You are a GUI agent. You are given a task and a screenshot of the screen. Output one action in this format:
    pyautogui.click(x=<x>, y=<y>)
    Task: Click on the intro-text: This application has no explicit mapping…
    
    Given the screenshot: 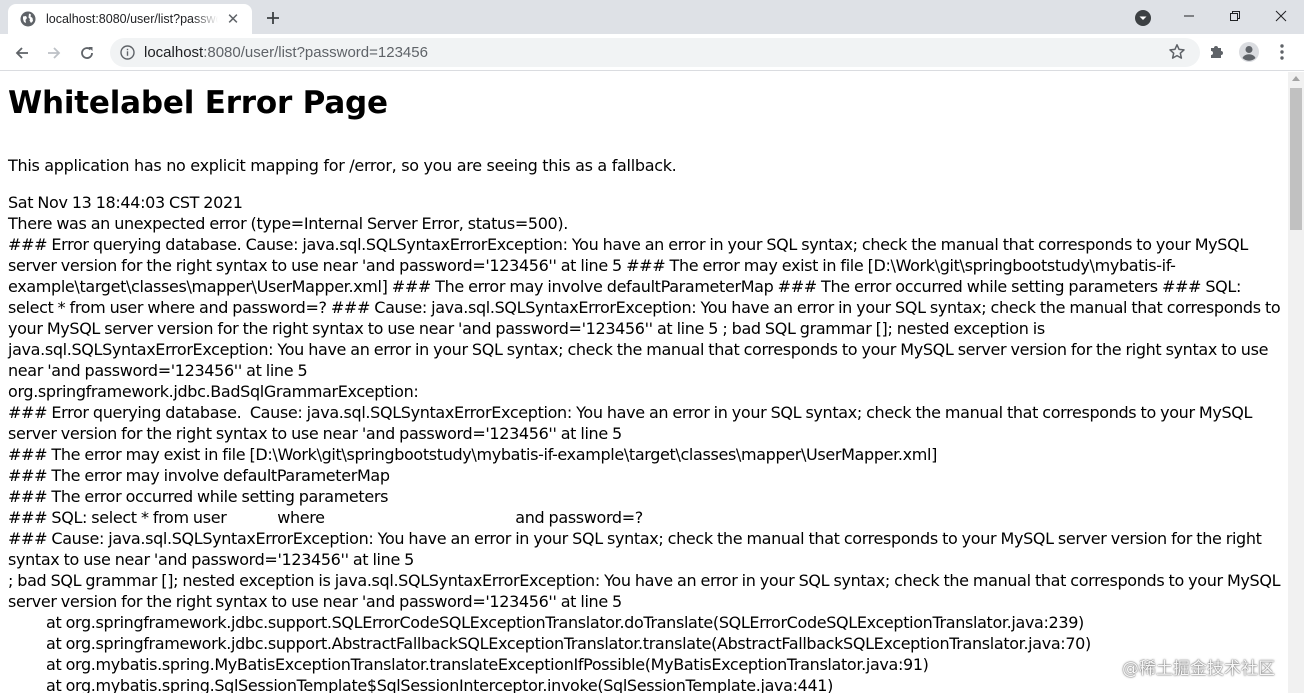 What is the action you would take?
    pyautogui.click(x=342, y=165)
    